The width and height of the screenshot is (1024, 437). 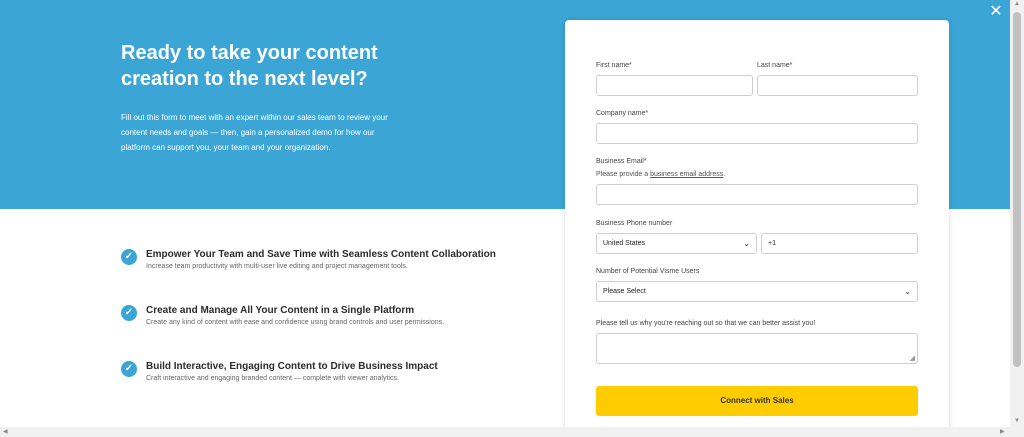 I want to click on connect-with-sales-button: Connect with Sales, so click(x=757, y=401).